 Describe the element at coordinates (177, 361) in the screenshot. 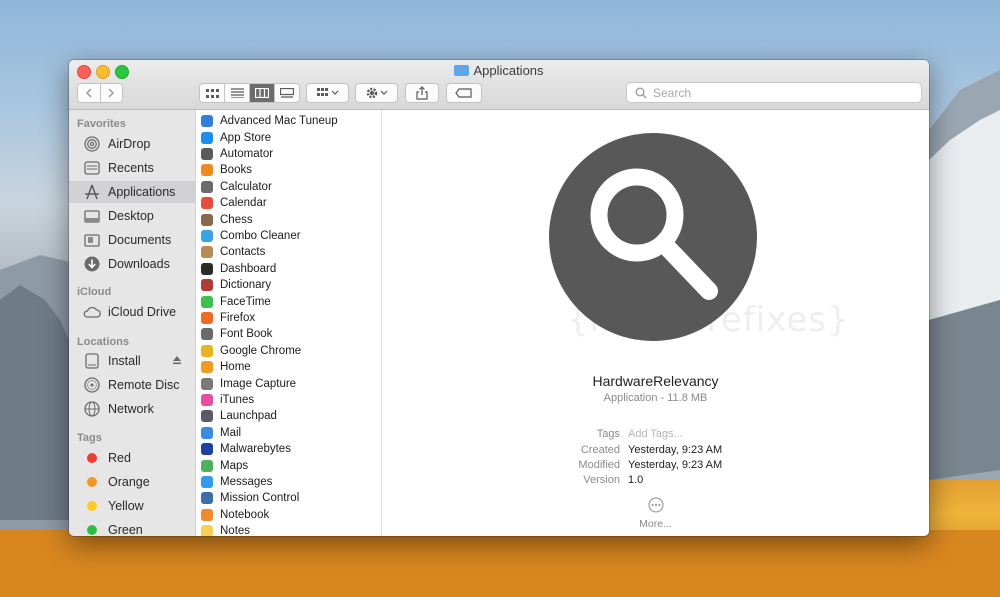

I see `eject-icon` at that location.